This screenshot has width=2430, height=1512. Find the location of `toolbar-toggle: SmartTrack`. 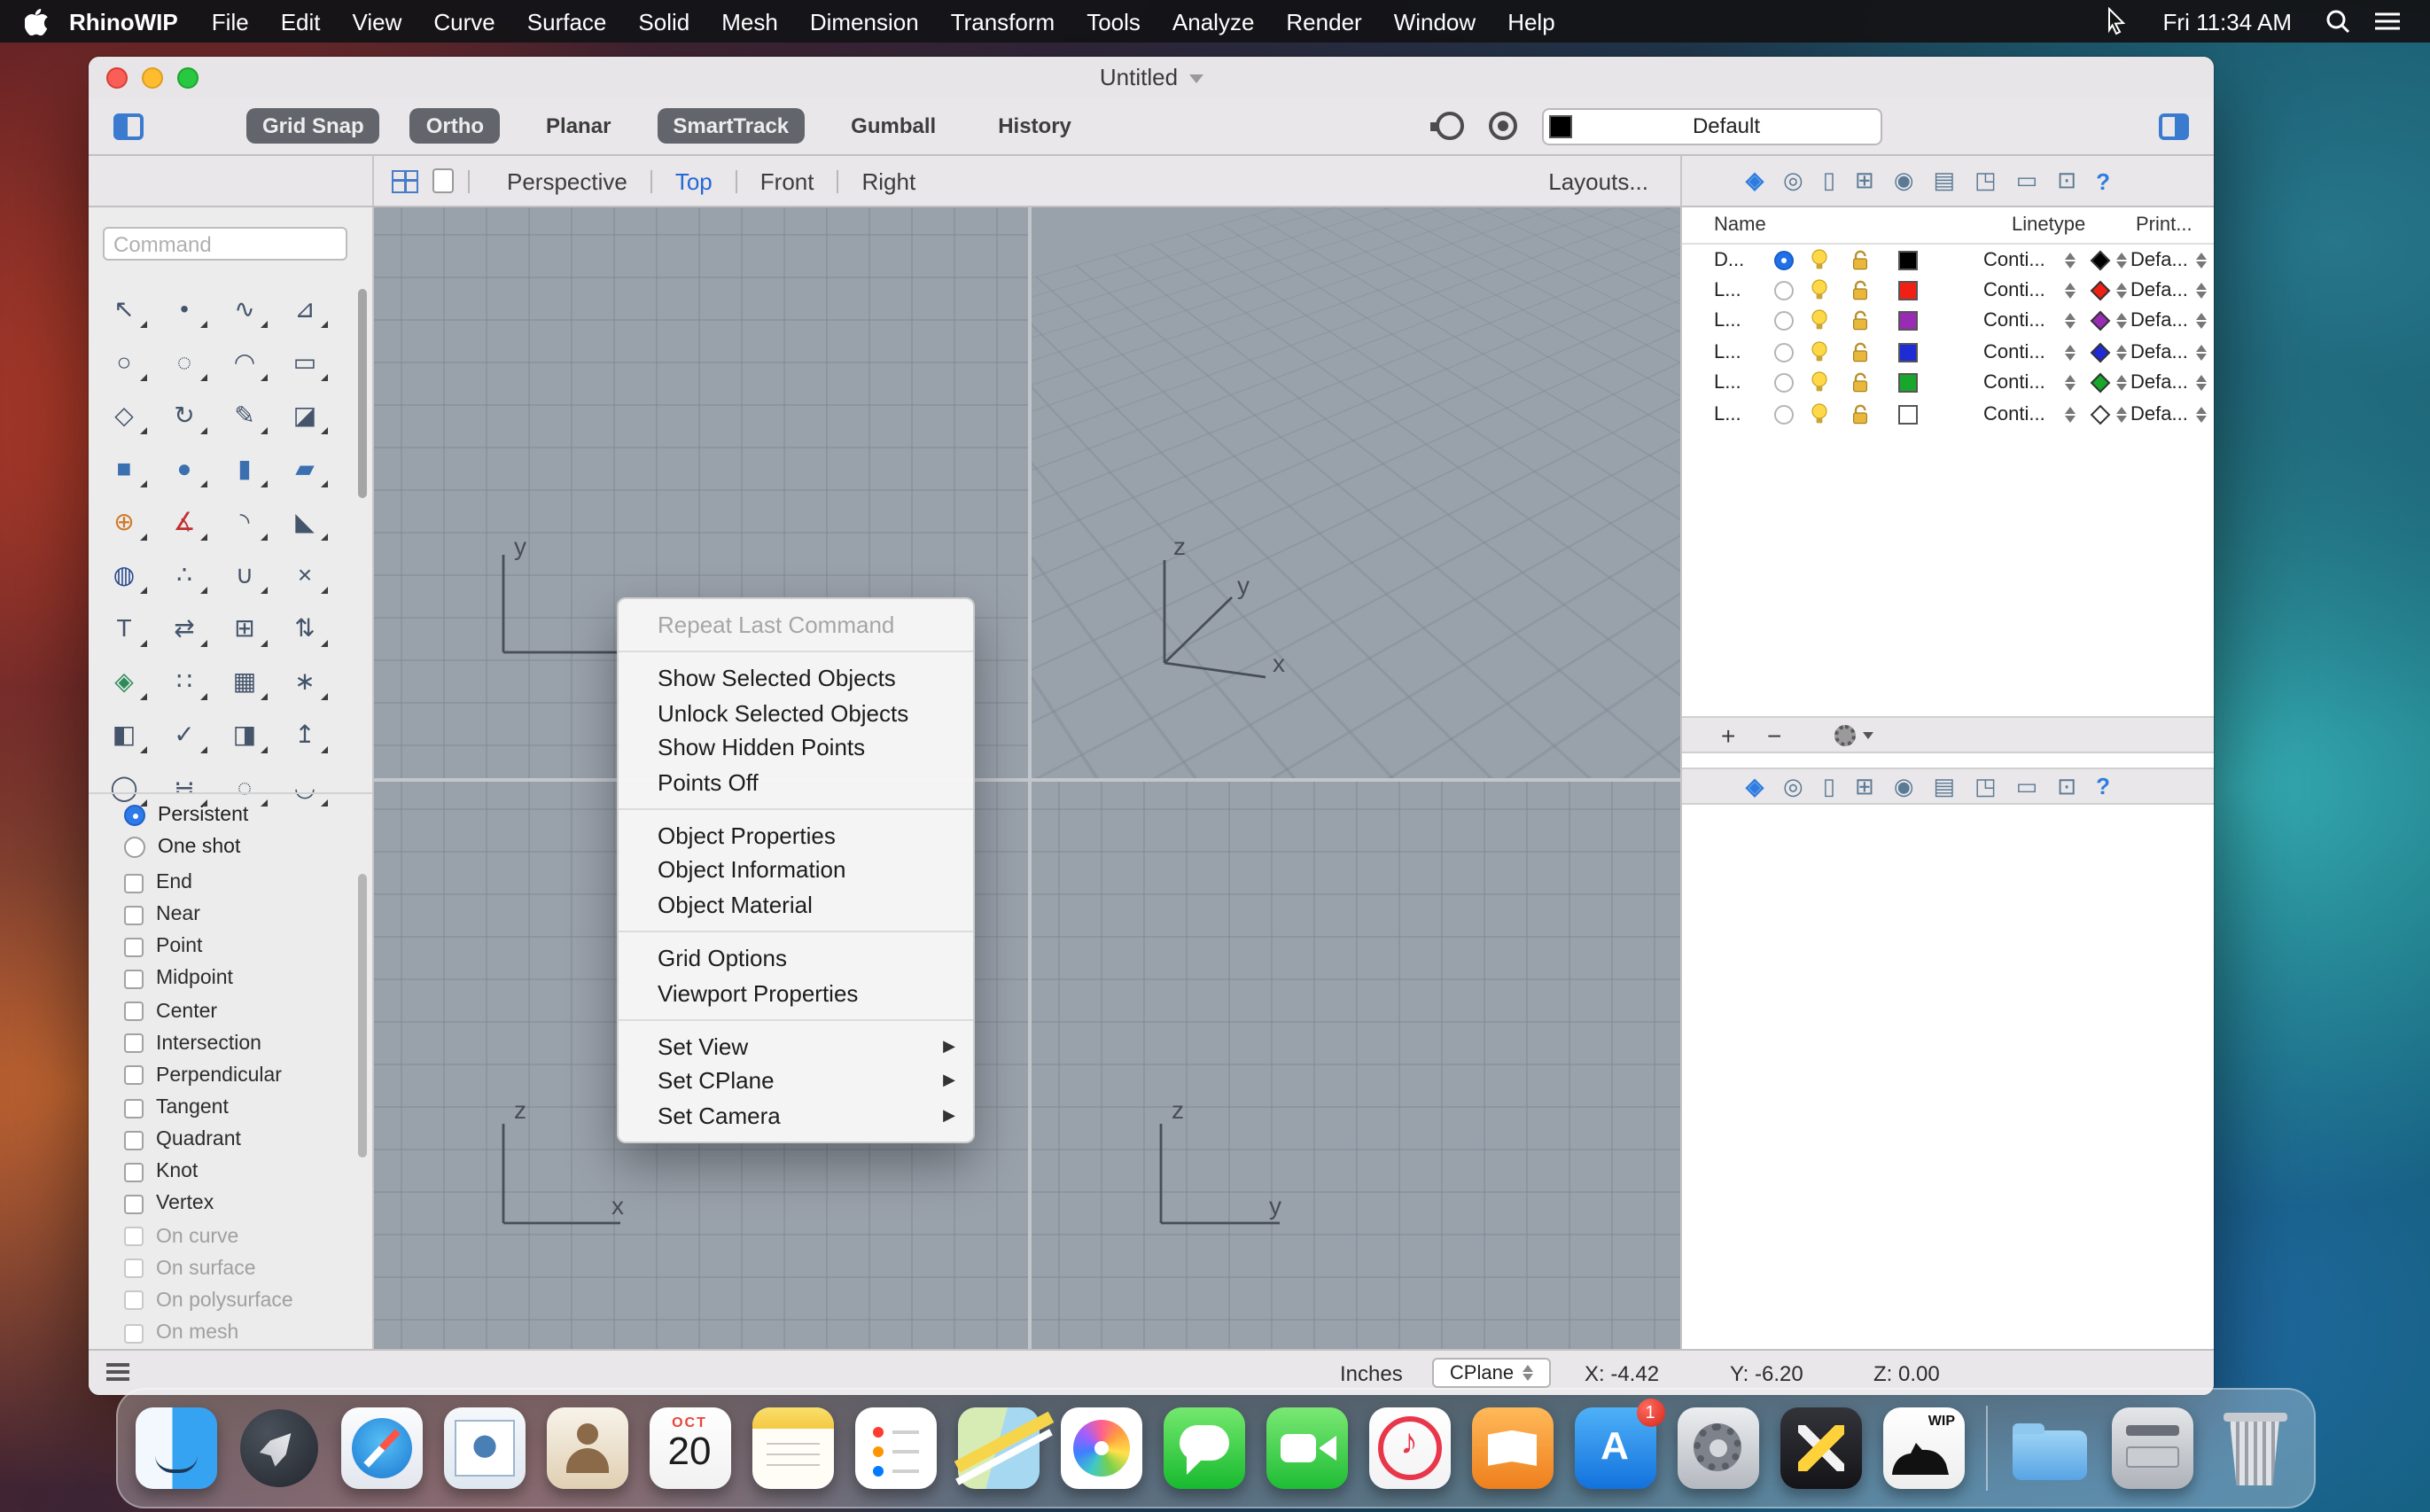

toolbar-toggle: SmartTrack is located at coordinates (732, 126).